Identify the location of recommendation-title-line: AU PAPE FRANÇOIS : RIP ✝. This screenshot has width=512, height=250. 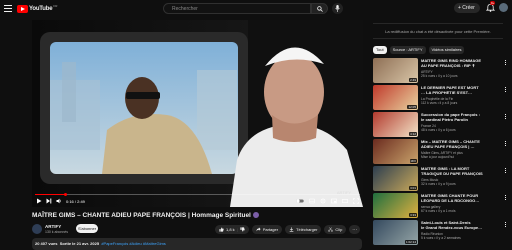
(448, 65).